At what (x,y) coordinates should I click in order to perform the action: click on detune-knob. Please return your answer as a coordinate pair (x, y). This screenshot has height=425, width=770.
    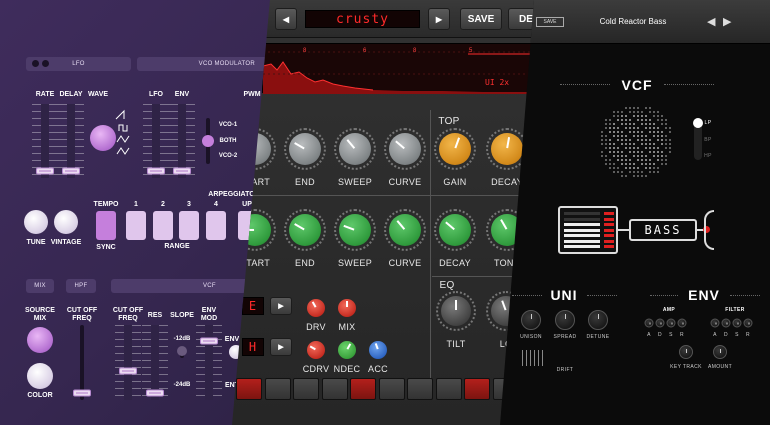
    Looking at the image, I should click on (598, 320).